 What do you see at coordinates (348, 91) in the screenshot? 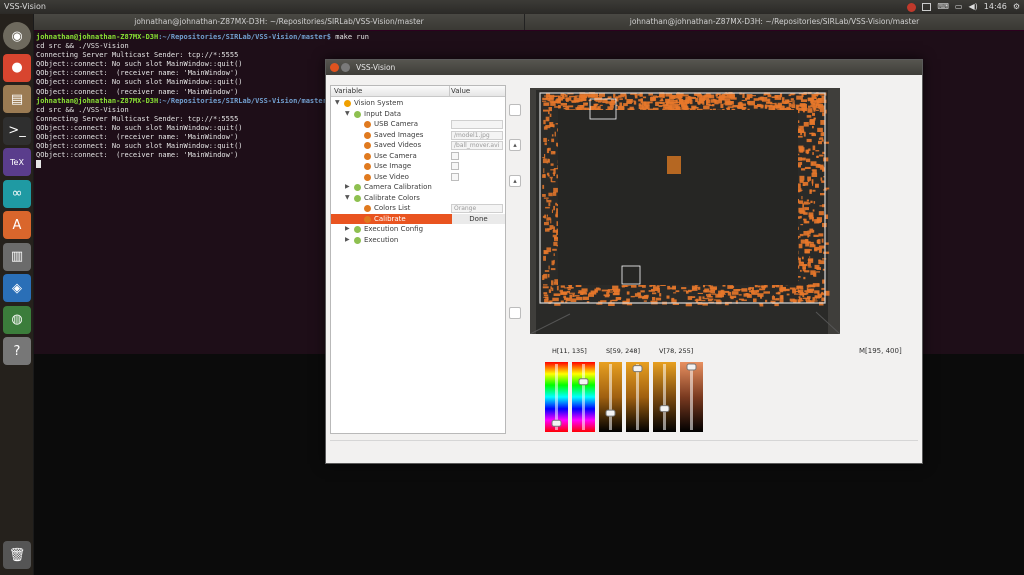
I see `column-variable: Variable` at bounding box center [348, 91].